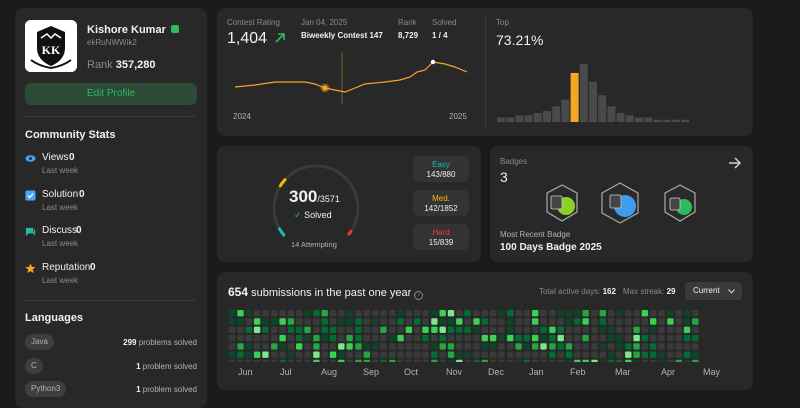 This screenshot has width=800, height=408. Describe the element at coordinates (562, 203) in the screenshot. I see `badge-days-icon` at that location.